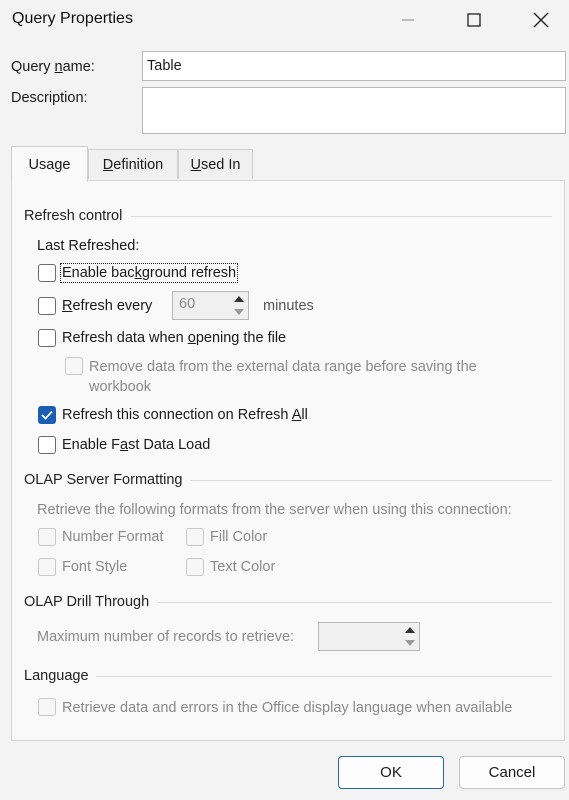  Describe the element at coordinates (360, 636) in the screenshot. I see `max-records-value` at that location.